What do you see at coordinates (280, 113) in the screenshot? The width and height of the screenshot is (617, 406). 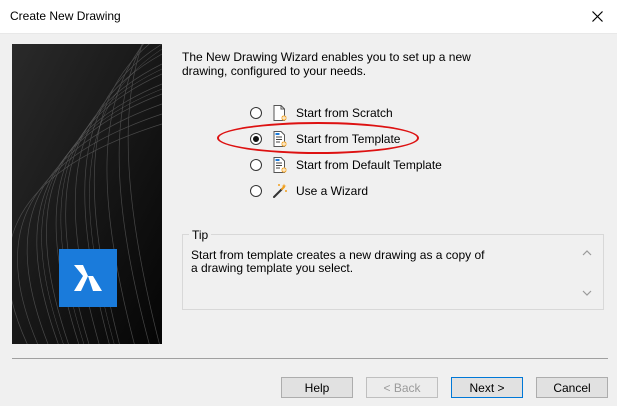 I see `blank-document-icon` at bounding box center [280, 113].